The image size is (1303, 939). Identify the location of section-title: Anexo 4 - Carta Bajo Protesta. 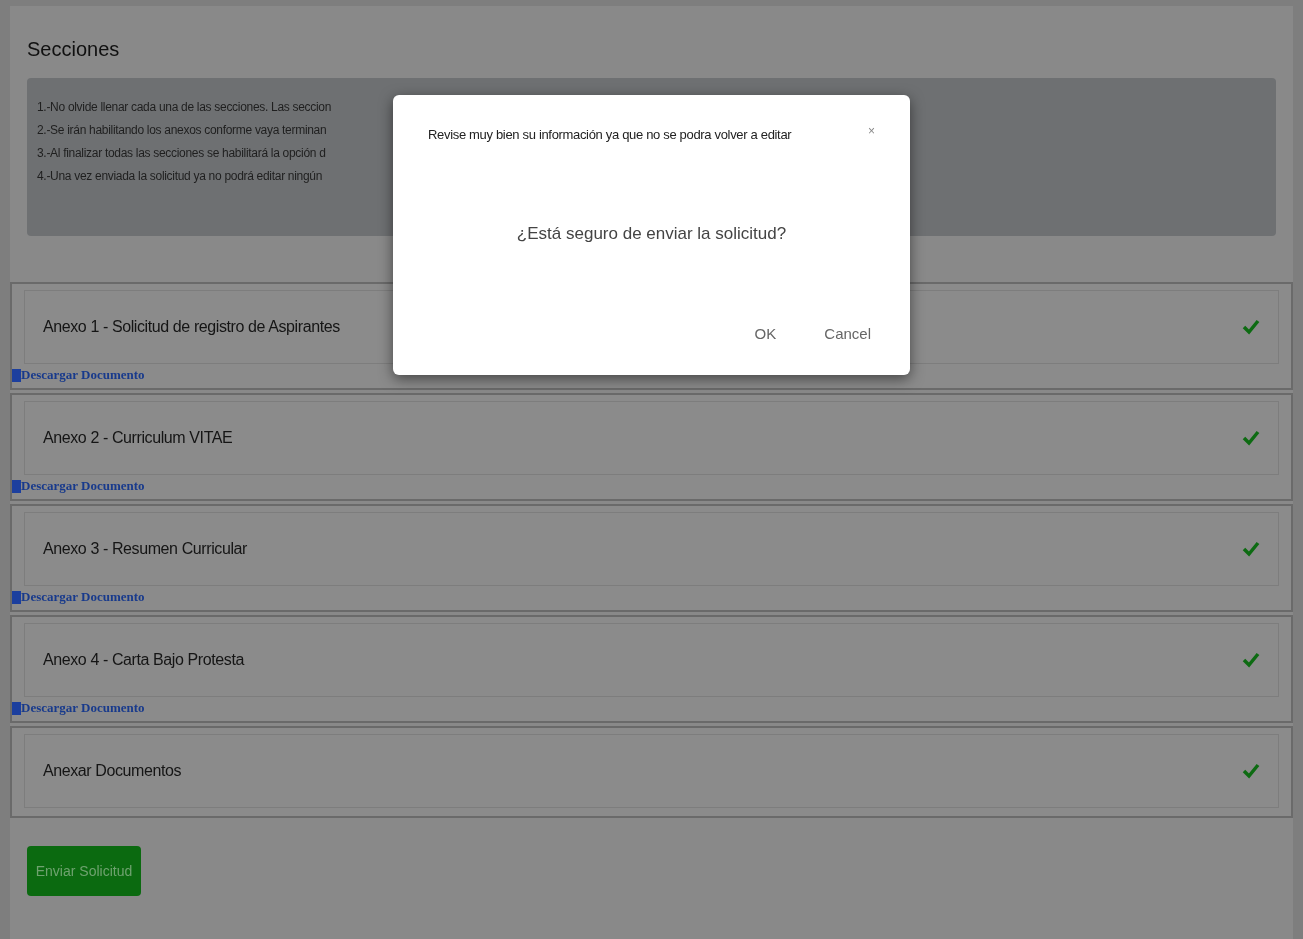
(143, 660).